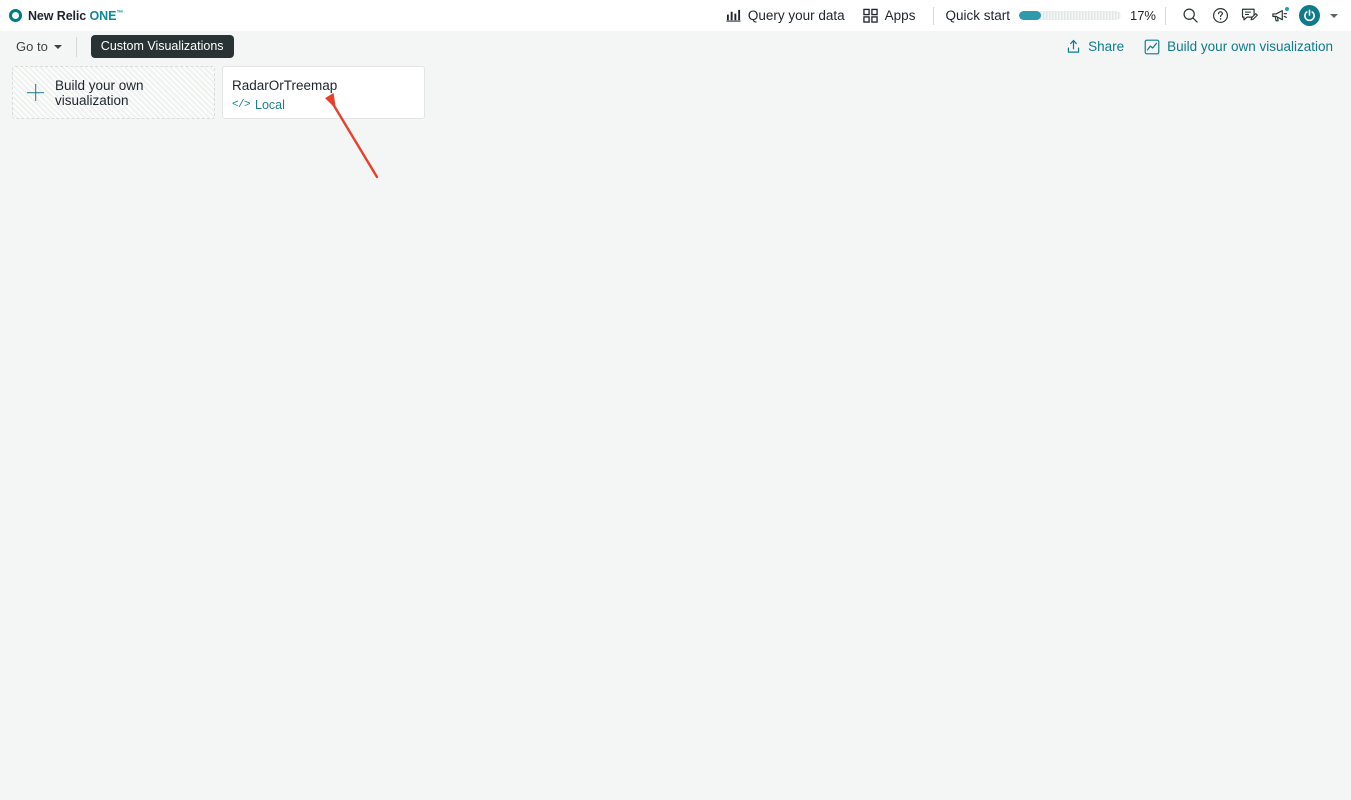 This screenshot has width=1351, height=800. I want to click on build-your-own-visualization-button: Build your own visualization, so click(1238, 47).